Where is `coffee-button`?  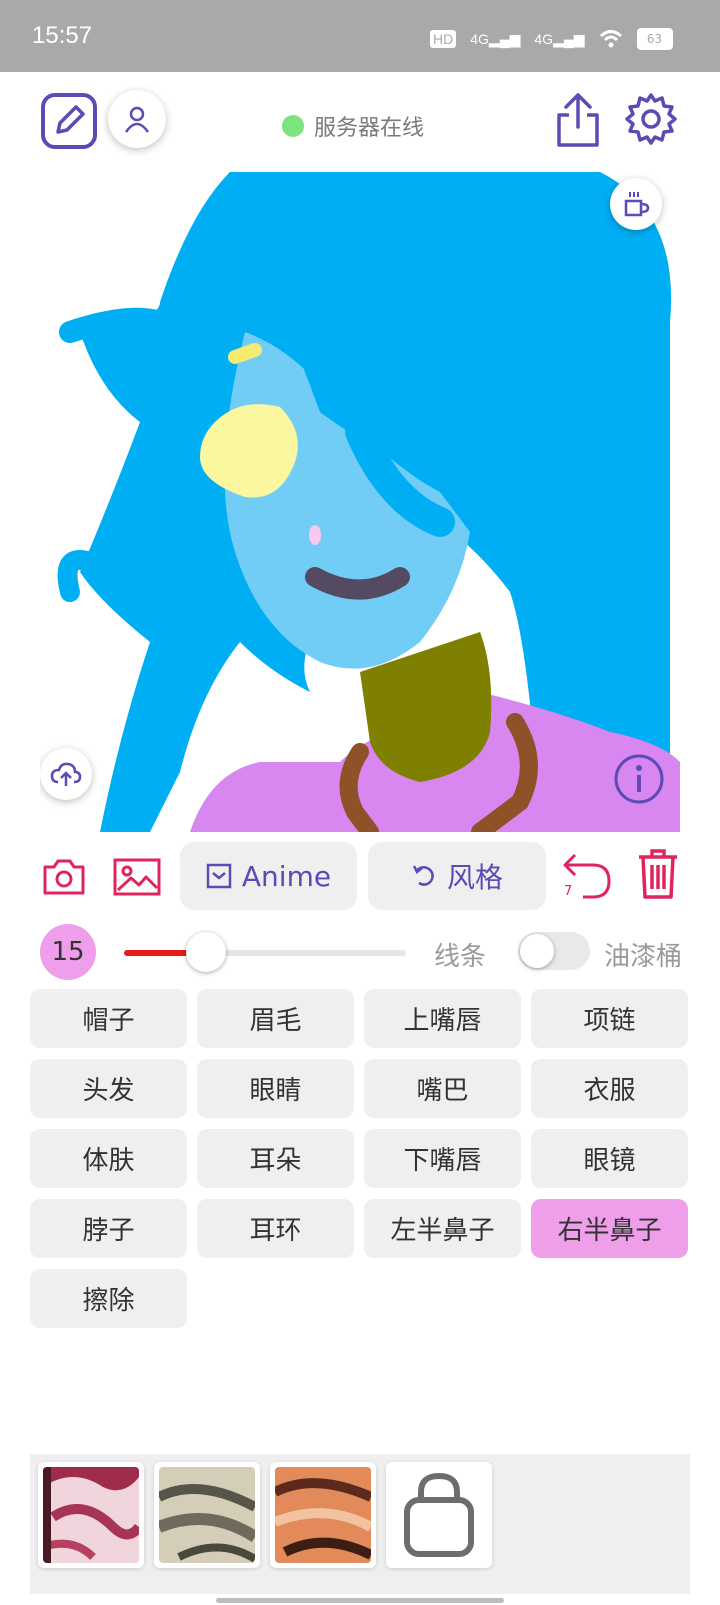 coffee-button is located at coordinates (636, 204).